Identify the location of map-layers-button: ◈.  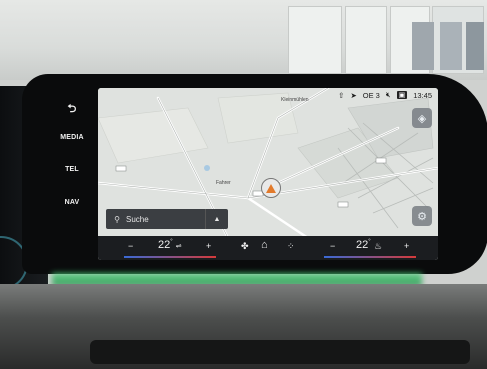
(422, 118).